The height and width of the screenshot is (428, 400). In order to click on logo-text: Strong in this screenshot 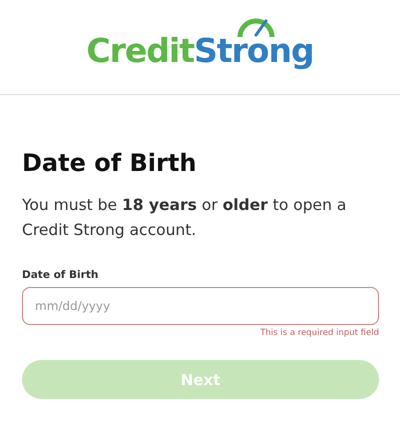, I will do `click(254, 50)`.